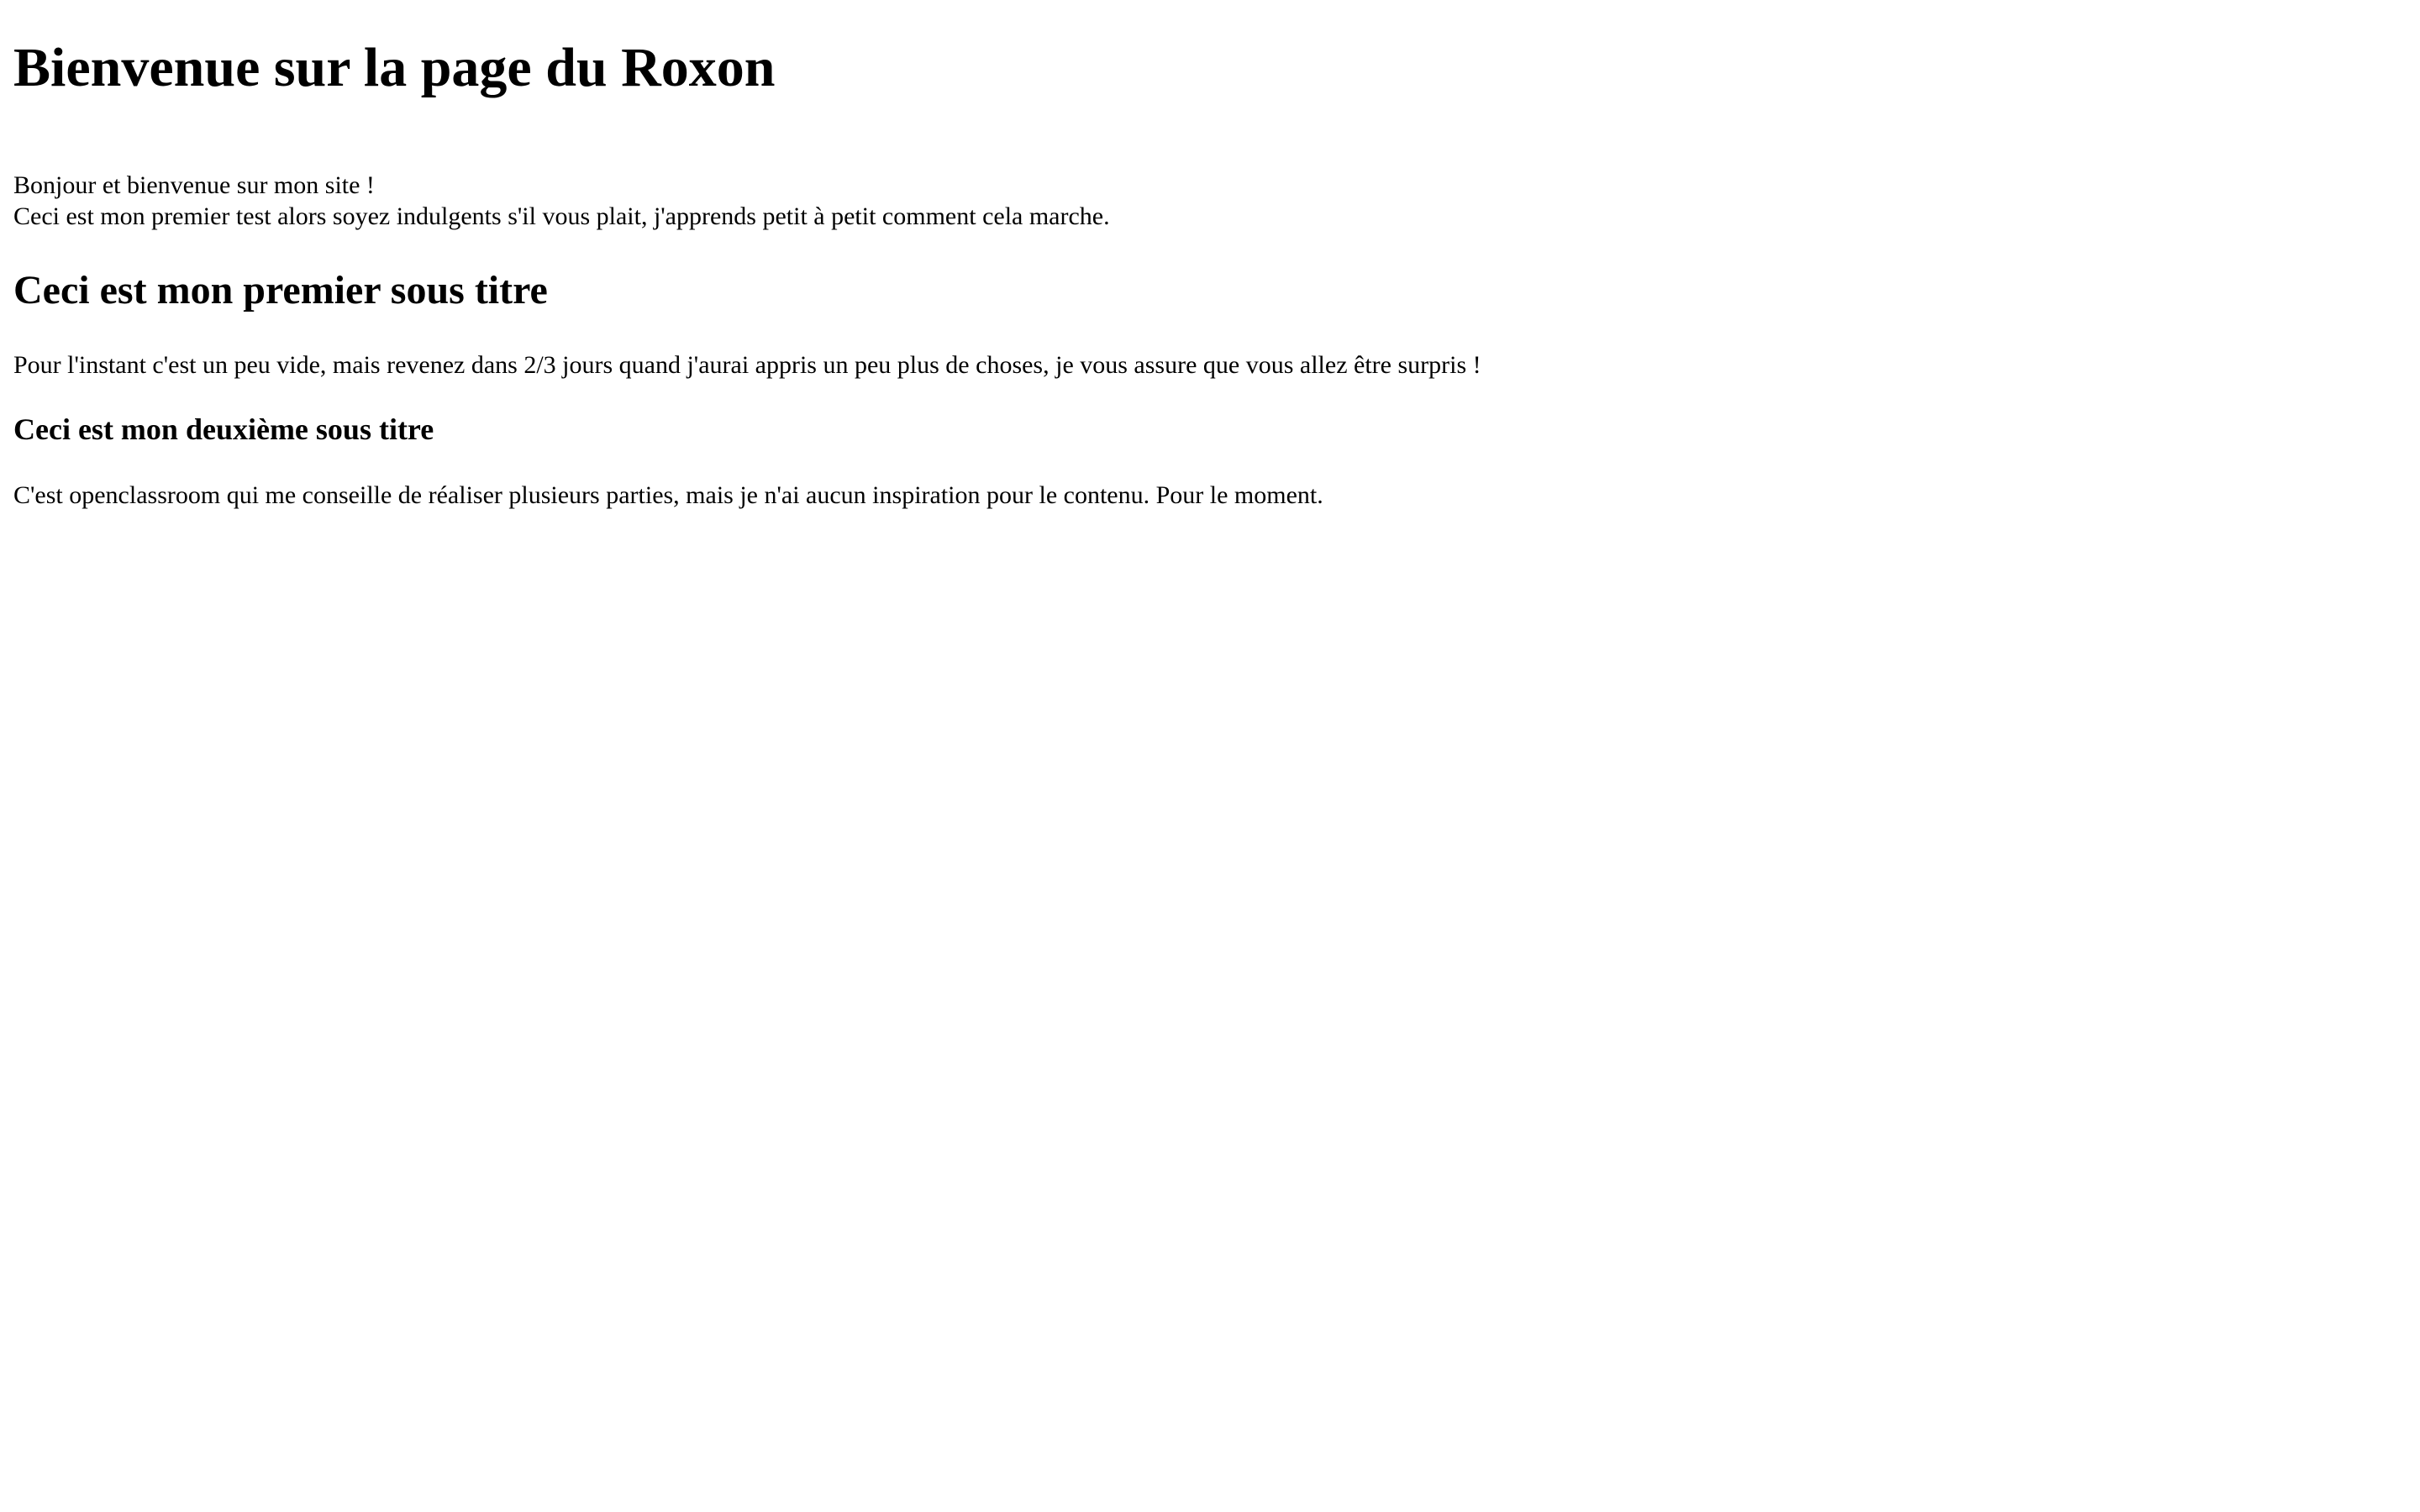 Image resolution: width=2420 pixels, height=1512 pixels. I want to click on section2-heading: Ceci est mon deuxième sous titre, so click(224, 429).